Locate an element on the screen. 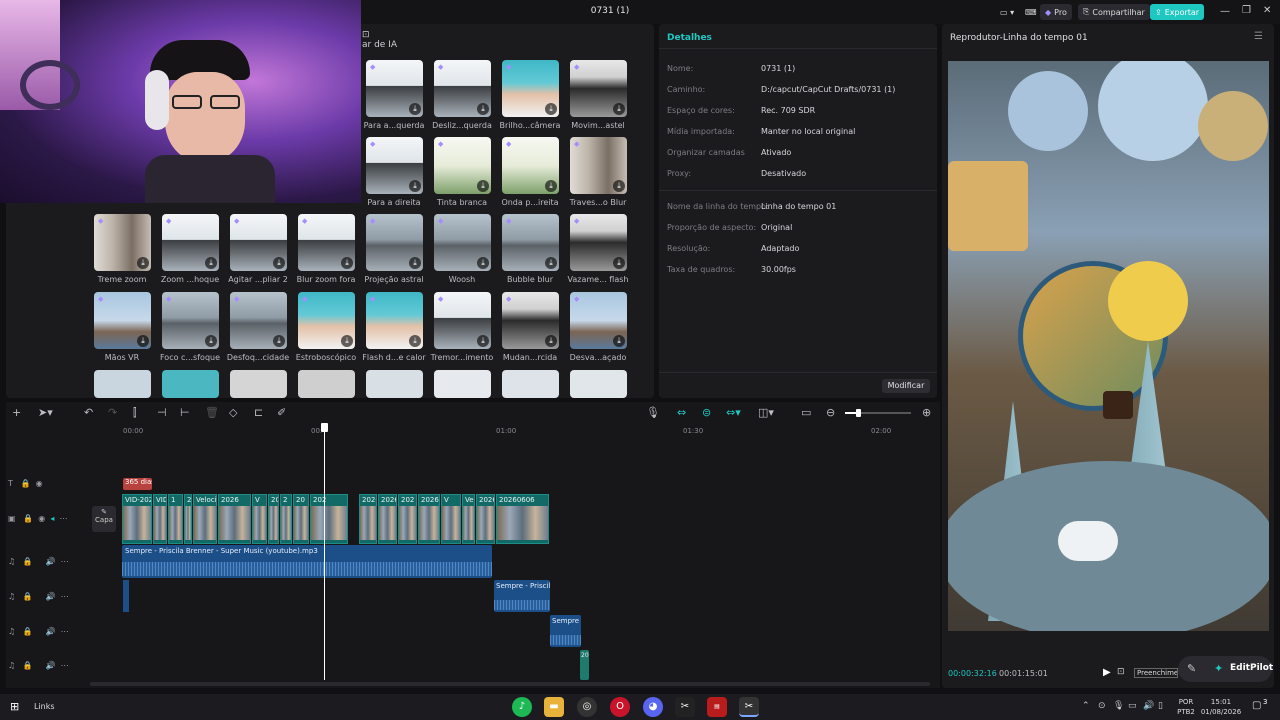 Image resolution: width=1280 pixels, height=720 pixels. video-clip: 1 is located at coordinates (175, 519).